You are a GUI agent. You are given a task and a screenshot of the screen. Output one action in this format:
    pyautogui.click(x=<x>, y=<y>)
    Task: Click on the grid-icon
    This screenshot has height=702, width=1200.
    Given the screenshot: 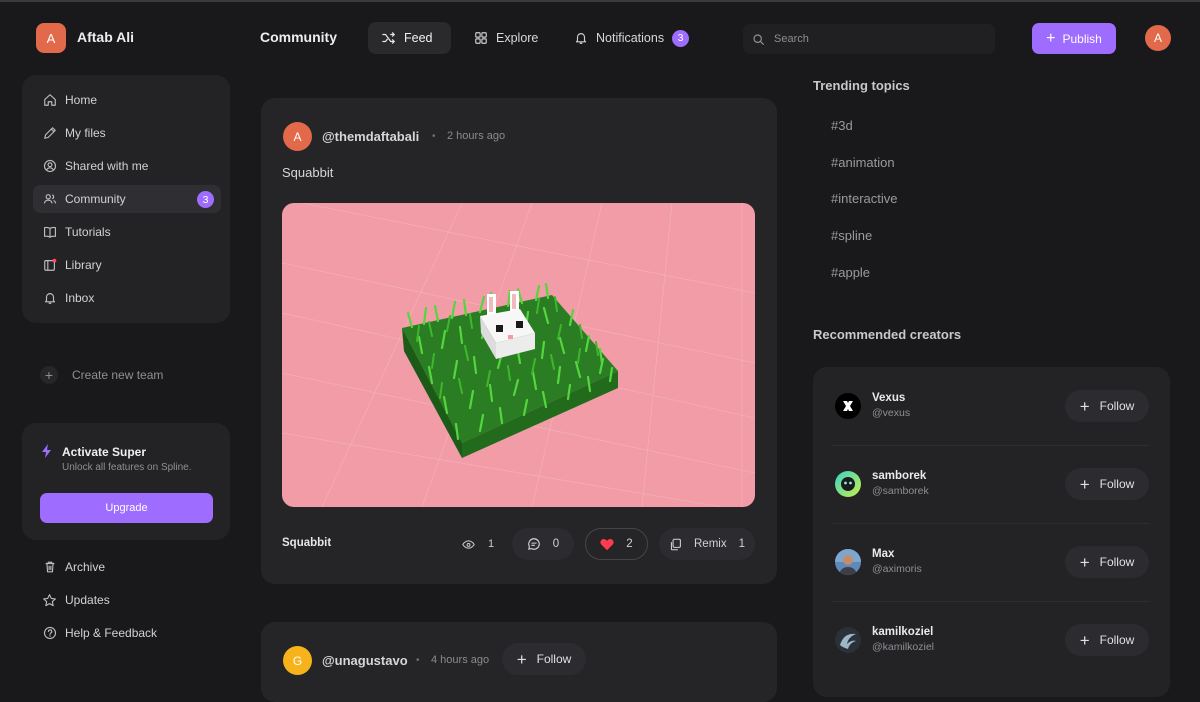 What is the action you would take?
    pyautogui.click(x=481, y=38)
    